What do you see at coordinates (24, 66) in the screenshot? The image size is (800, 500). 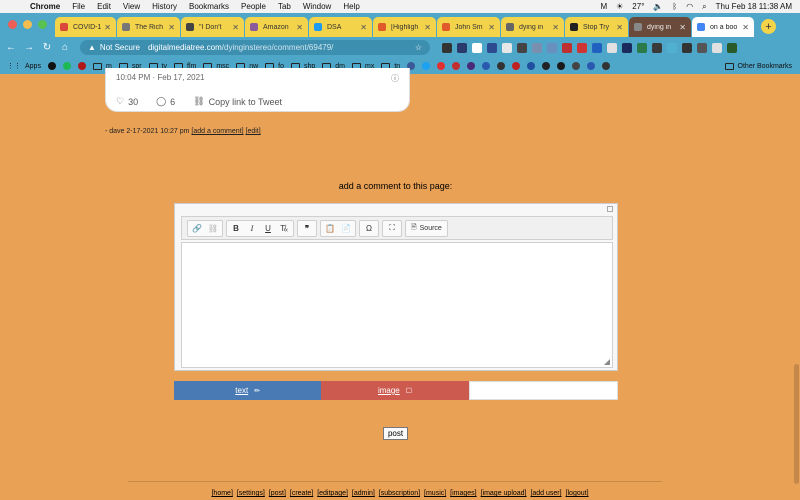 I see `bookmark-apps: ⋮⋮ Apps` at bounding box center [24, 66].